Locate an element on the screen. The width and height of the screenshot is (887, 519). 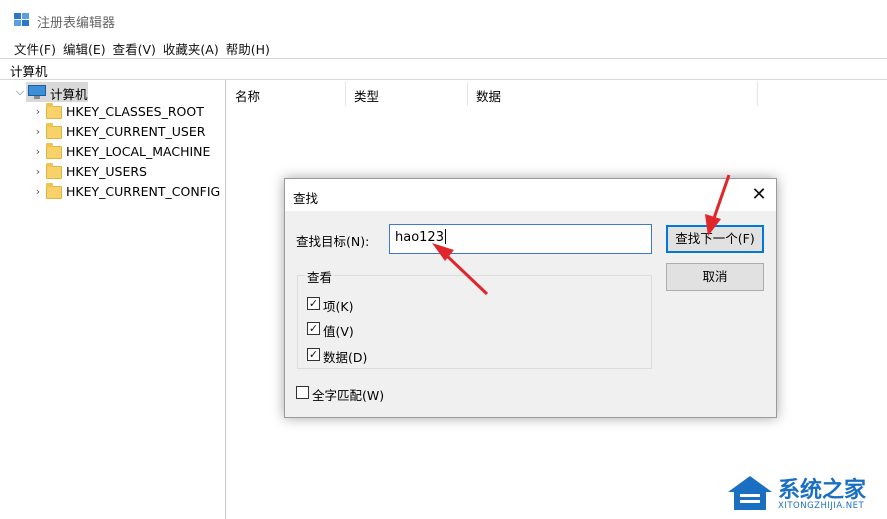
address-bar: 计算机 is located at coordinates (443, 69).